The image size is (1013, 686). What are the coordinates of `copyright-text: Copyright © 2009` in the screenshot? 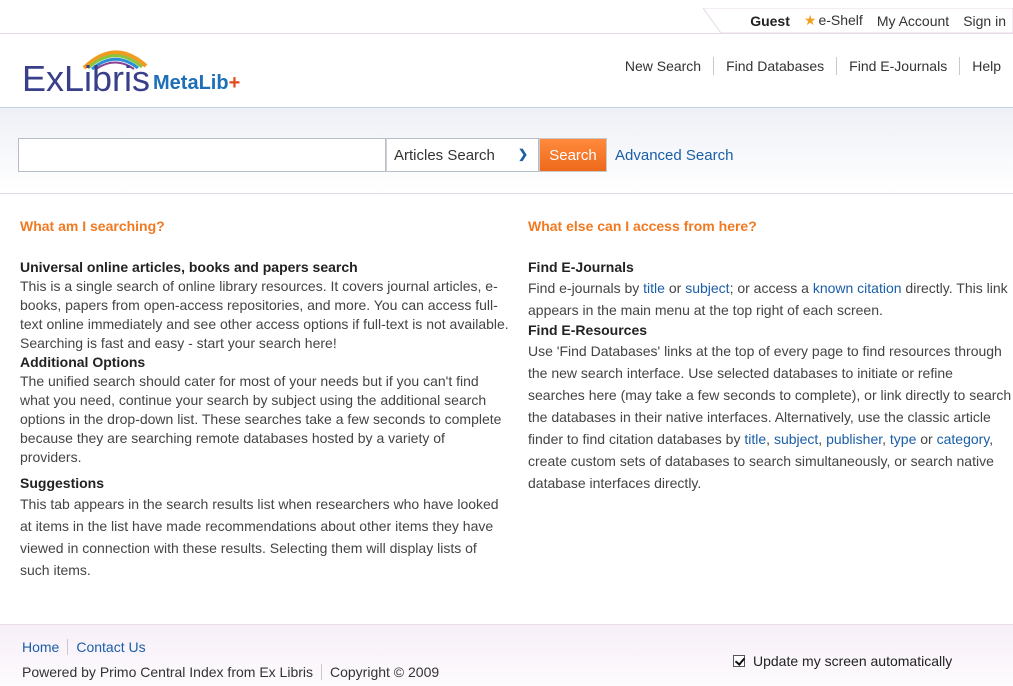 It's located at (384, 672).